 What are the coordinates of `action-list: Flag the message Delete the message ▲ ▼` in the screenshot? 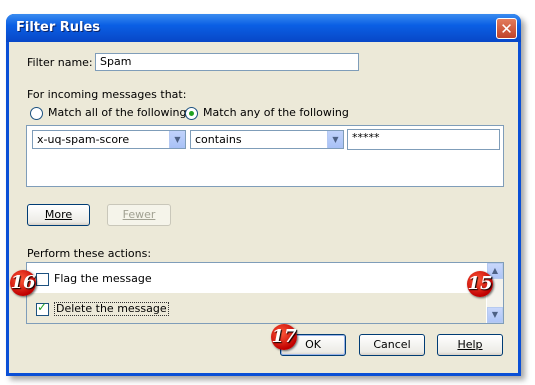 It's located at (265, 293).